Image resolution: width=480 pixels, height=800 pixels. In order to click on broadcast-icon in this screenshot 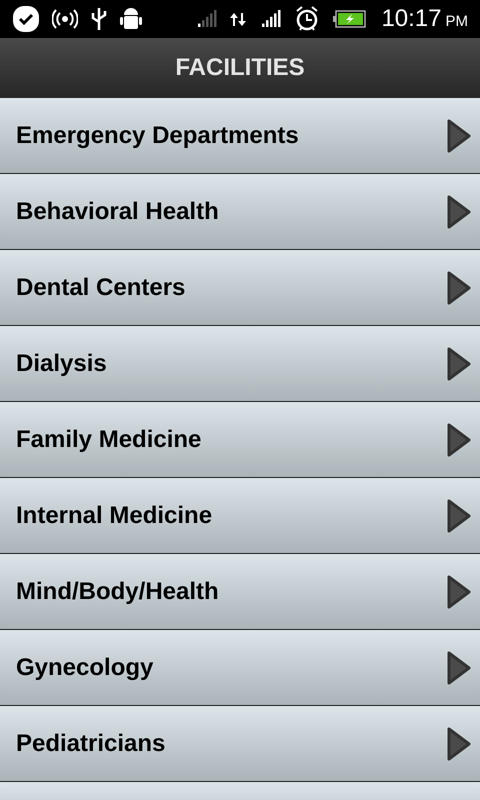, I will do `click(65, 19)`.